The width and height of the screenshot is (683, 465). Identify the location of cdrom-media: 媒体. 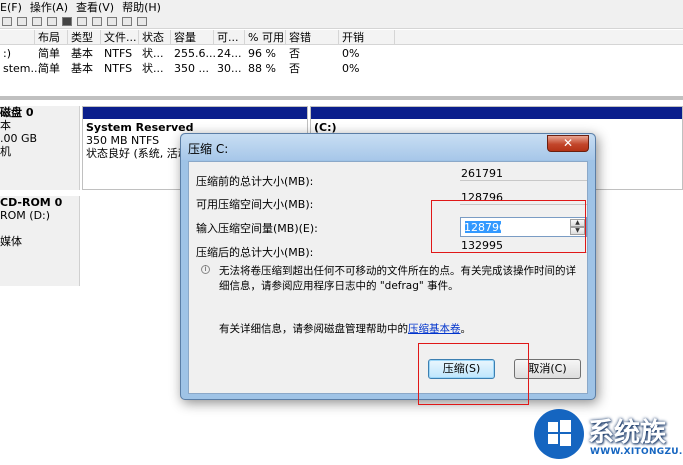
(11, 241).